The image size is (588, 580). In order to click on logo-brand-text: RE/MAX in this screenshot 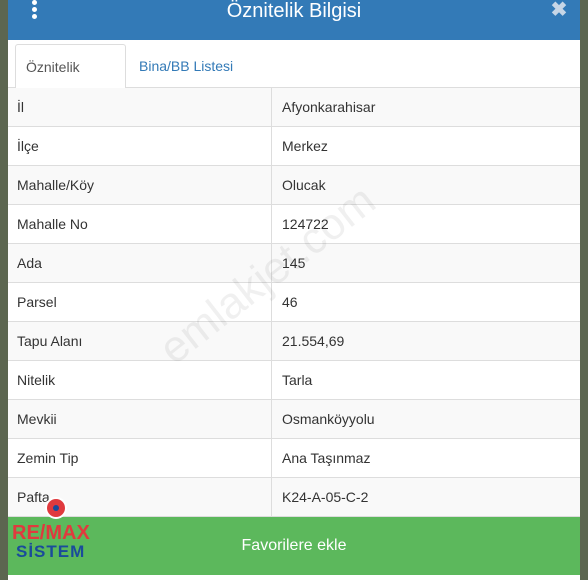, I will do `click(51, 533)`.